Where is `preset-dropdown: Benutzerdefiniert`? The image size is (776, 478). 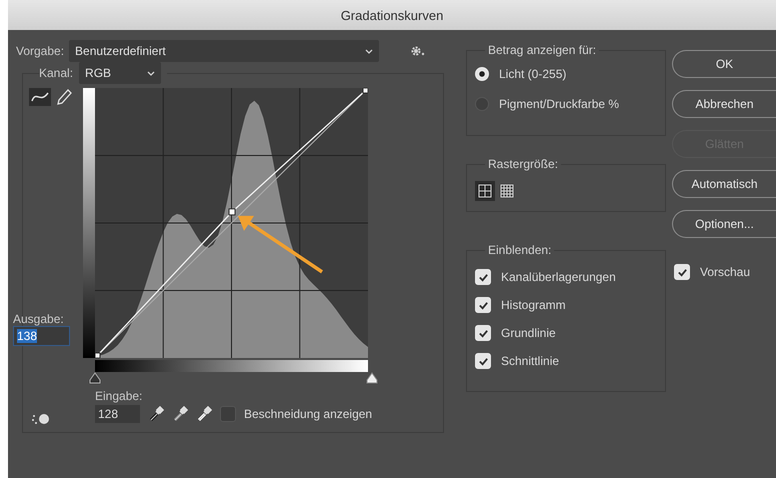
preset-dropdown: Benutzerdefiniert is located at coordinates (224, 51).